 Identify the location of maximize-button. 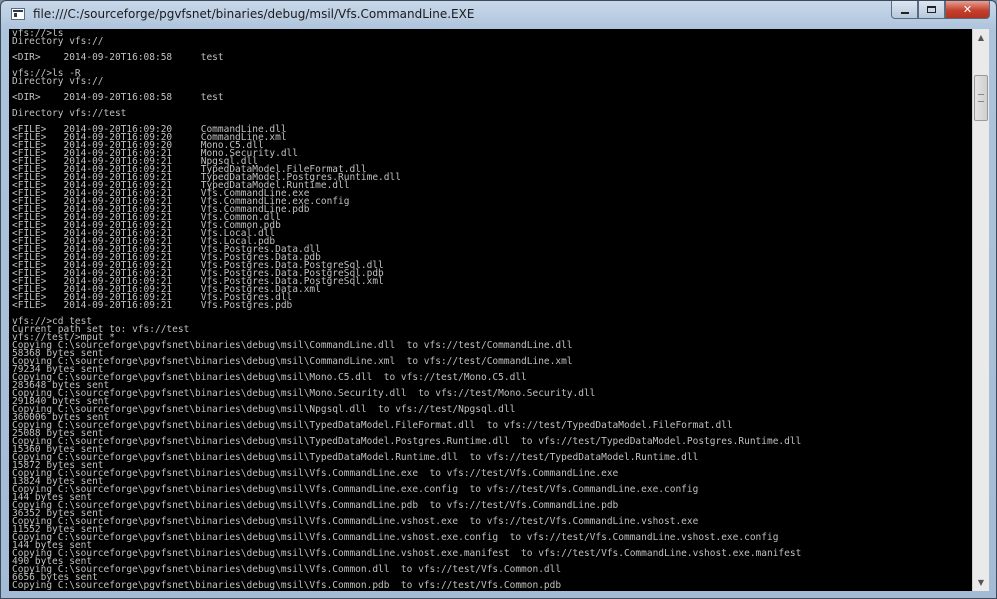
(931, 10).